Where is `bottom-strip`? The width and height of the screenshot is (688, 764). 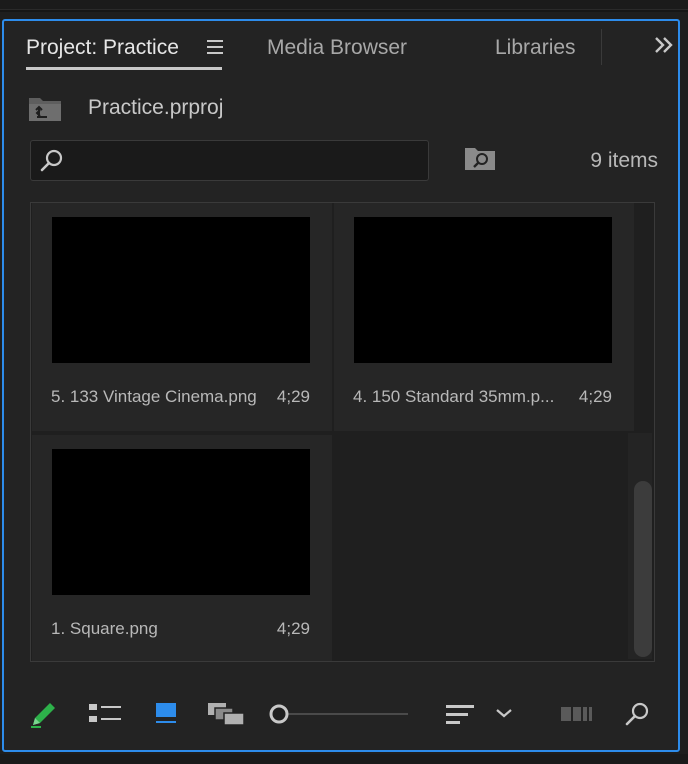 bottom-strip is located at coordinates (344, 759).